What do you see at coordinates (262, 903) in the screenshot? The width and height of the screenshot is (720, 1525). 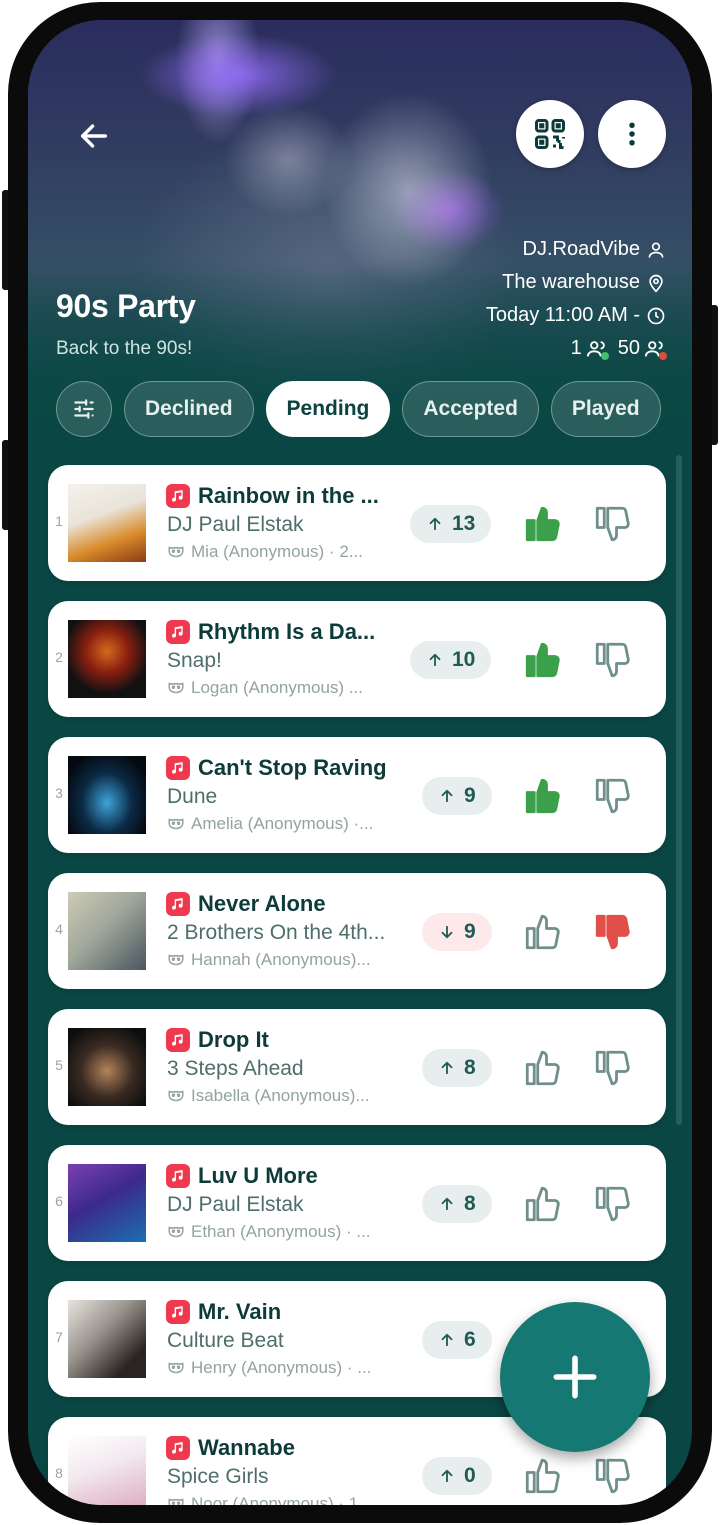 I see `song-title: Never Alone` at bounding box center [262, 903].